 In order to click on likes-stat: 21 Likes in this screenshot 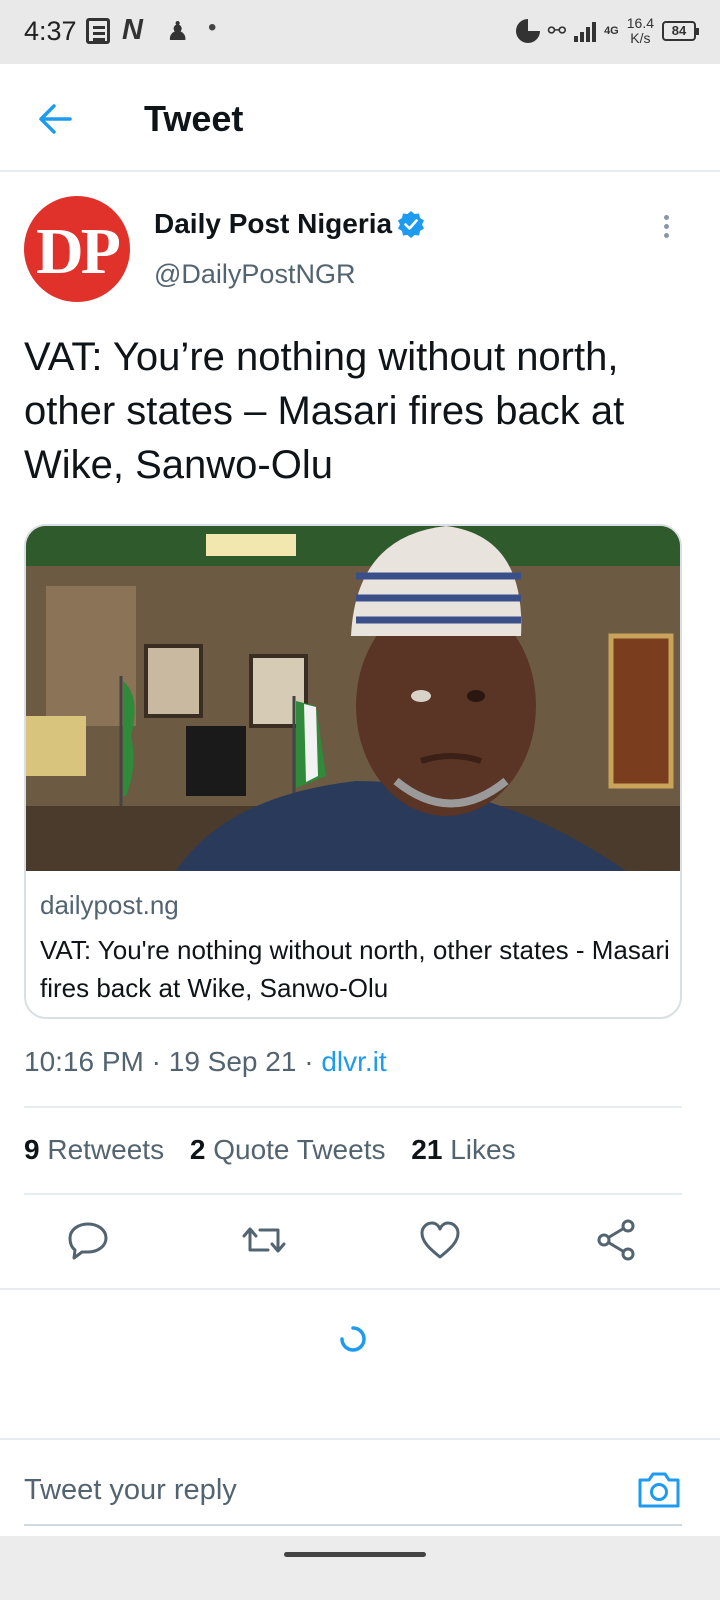, I will do `click(463, 1149)`.